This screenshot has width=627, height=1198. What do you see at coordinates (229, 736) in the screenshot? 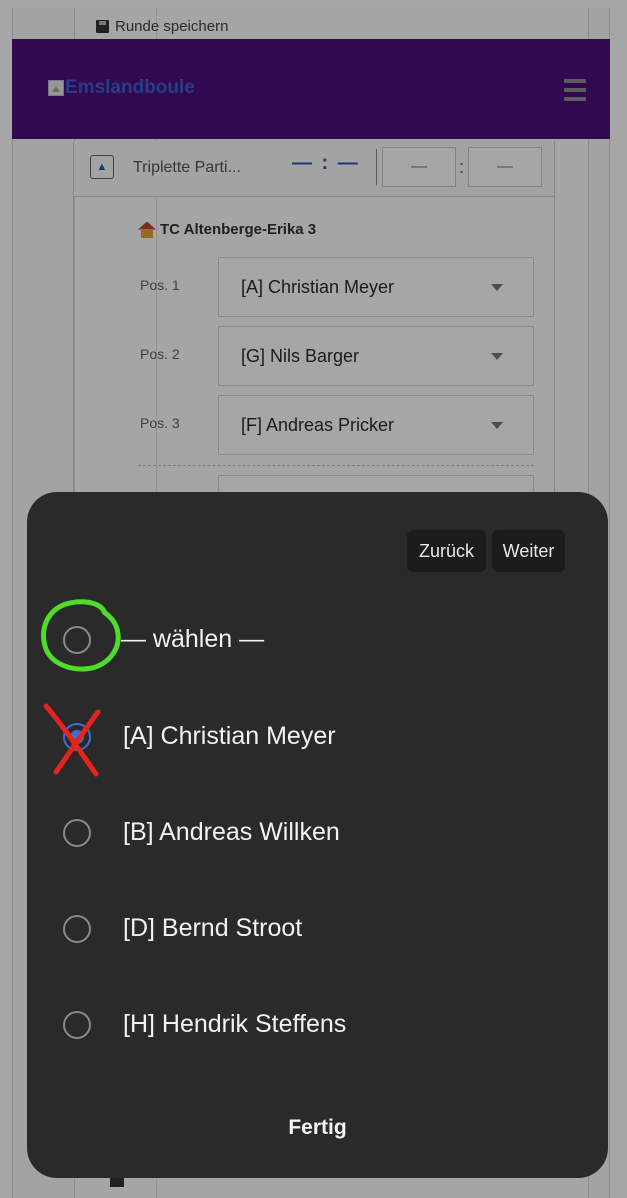
I see `option-label: [A] Christian Meyer` at bounding box center [229, 736].